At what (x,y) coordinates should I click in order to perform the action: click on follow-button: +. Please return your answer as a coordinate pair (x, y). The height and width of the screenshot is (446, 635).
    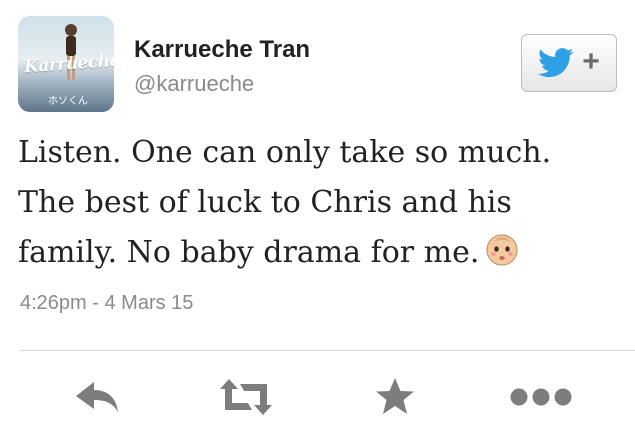
    Looking at the image, I should click on (569, 63).